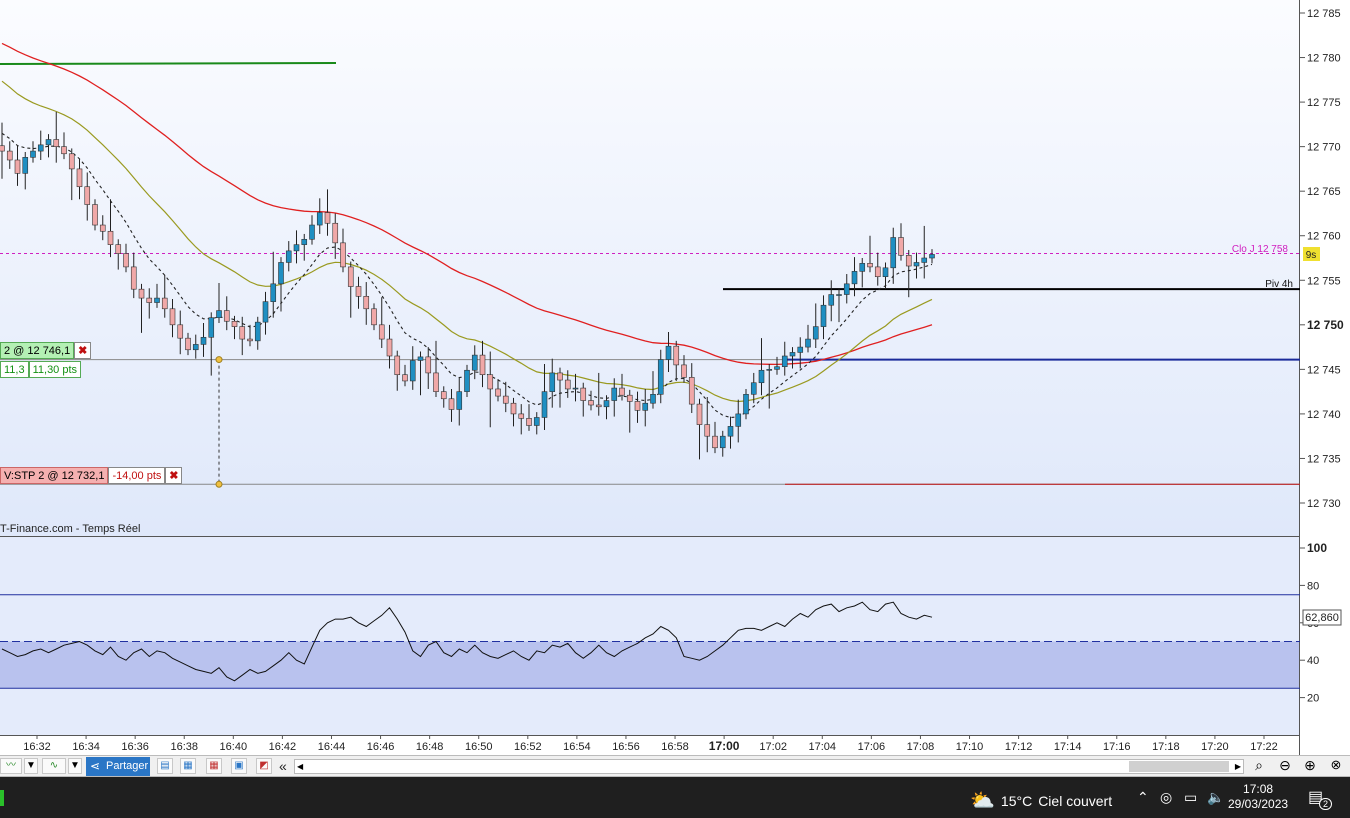 This screenshot has height=818, width=1350. I want to click on scrollbar-thumb, so click(1179, 766).